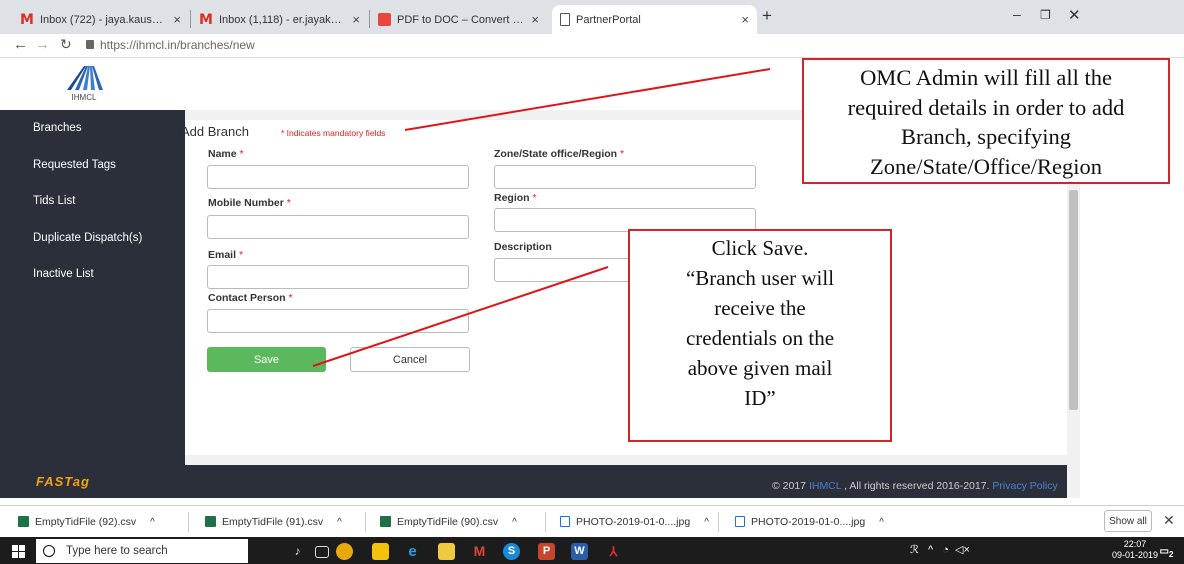  What do you see at coordinates (1024, 486) in the screenshot?
I see `privacy-policy-link: Privacy Policy` at bounding box center [1024, 486].